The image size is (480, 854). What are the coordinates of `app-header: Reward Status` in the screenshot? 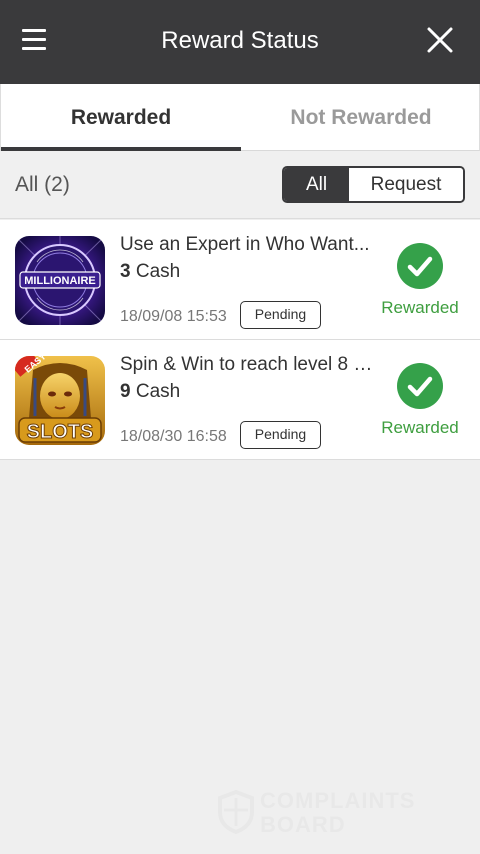 It's located at (240, 42).